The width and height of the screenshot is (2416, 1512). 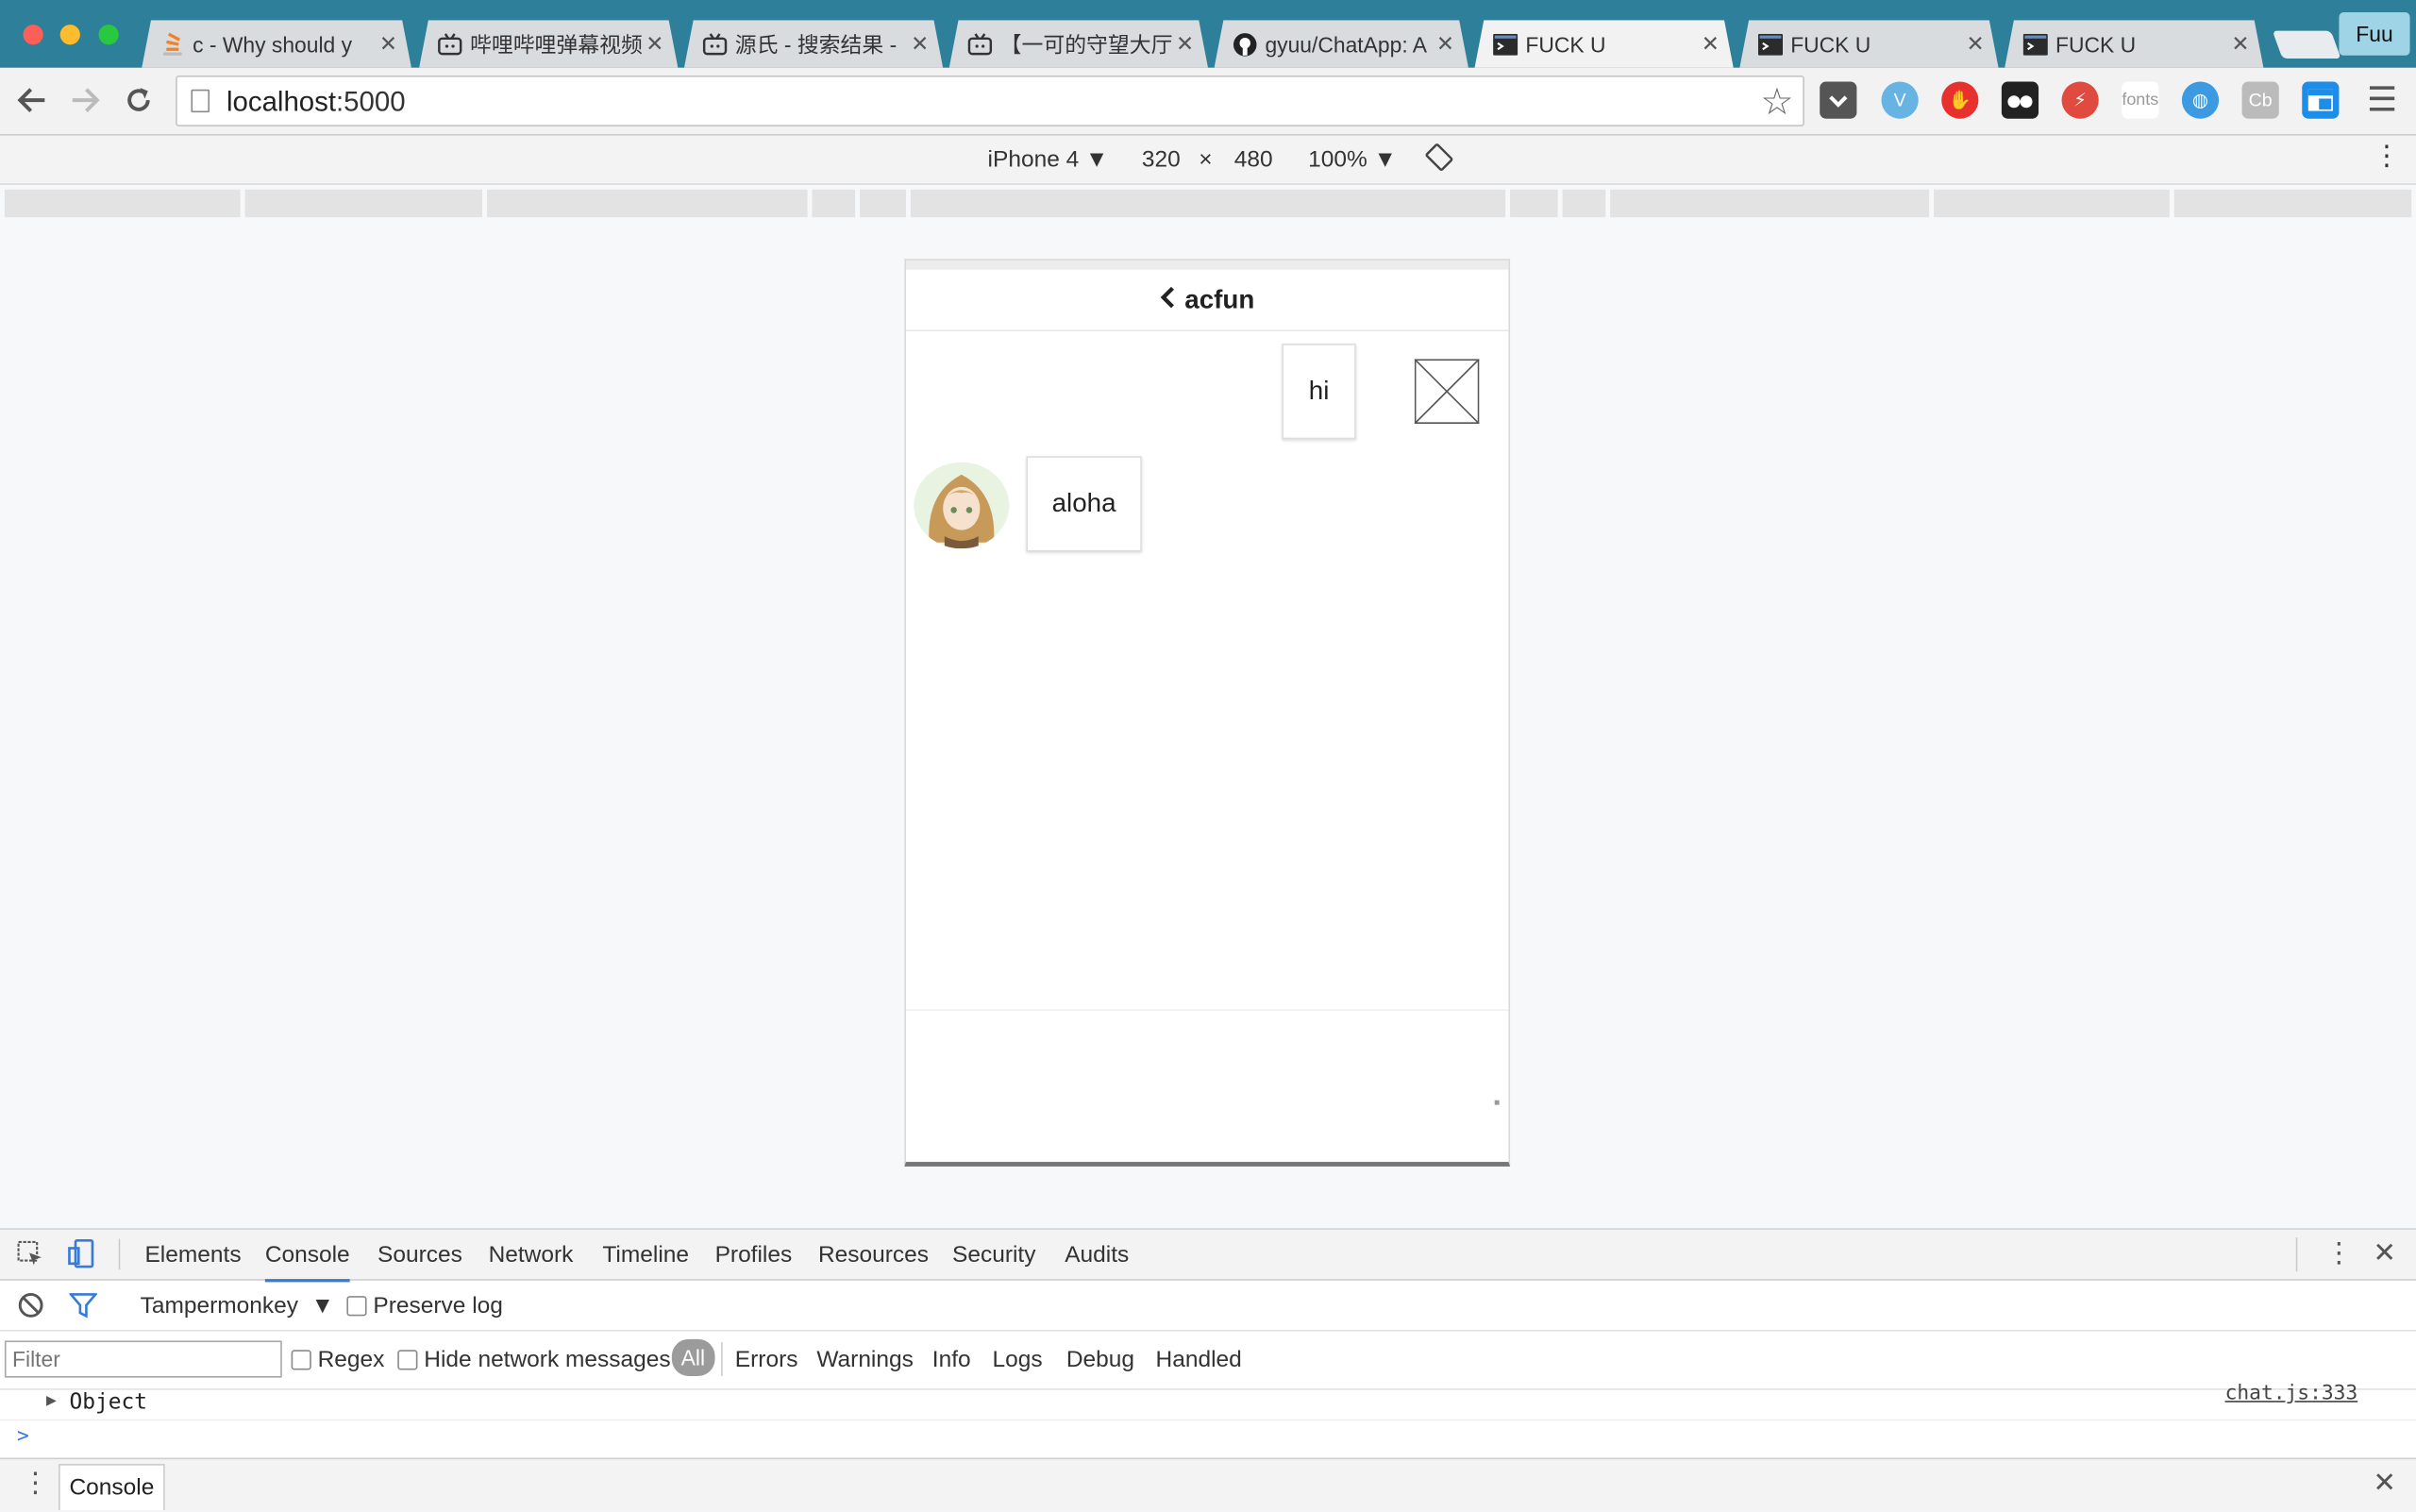 What do you see at coordinates (112, 1487) in the screenshot?
I see `drawer-tab-console: Console` at bounding box center [112, 1487].